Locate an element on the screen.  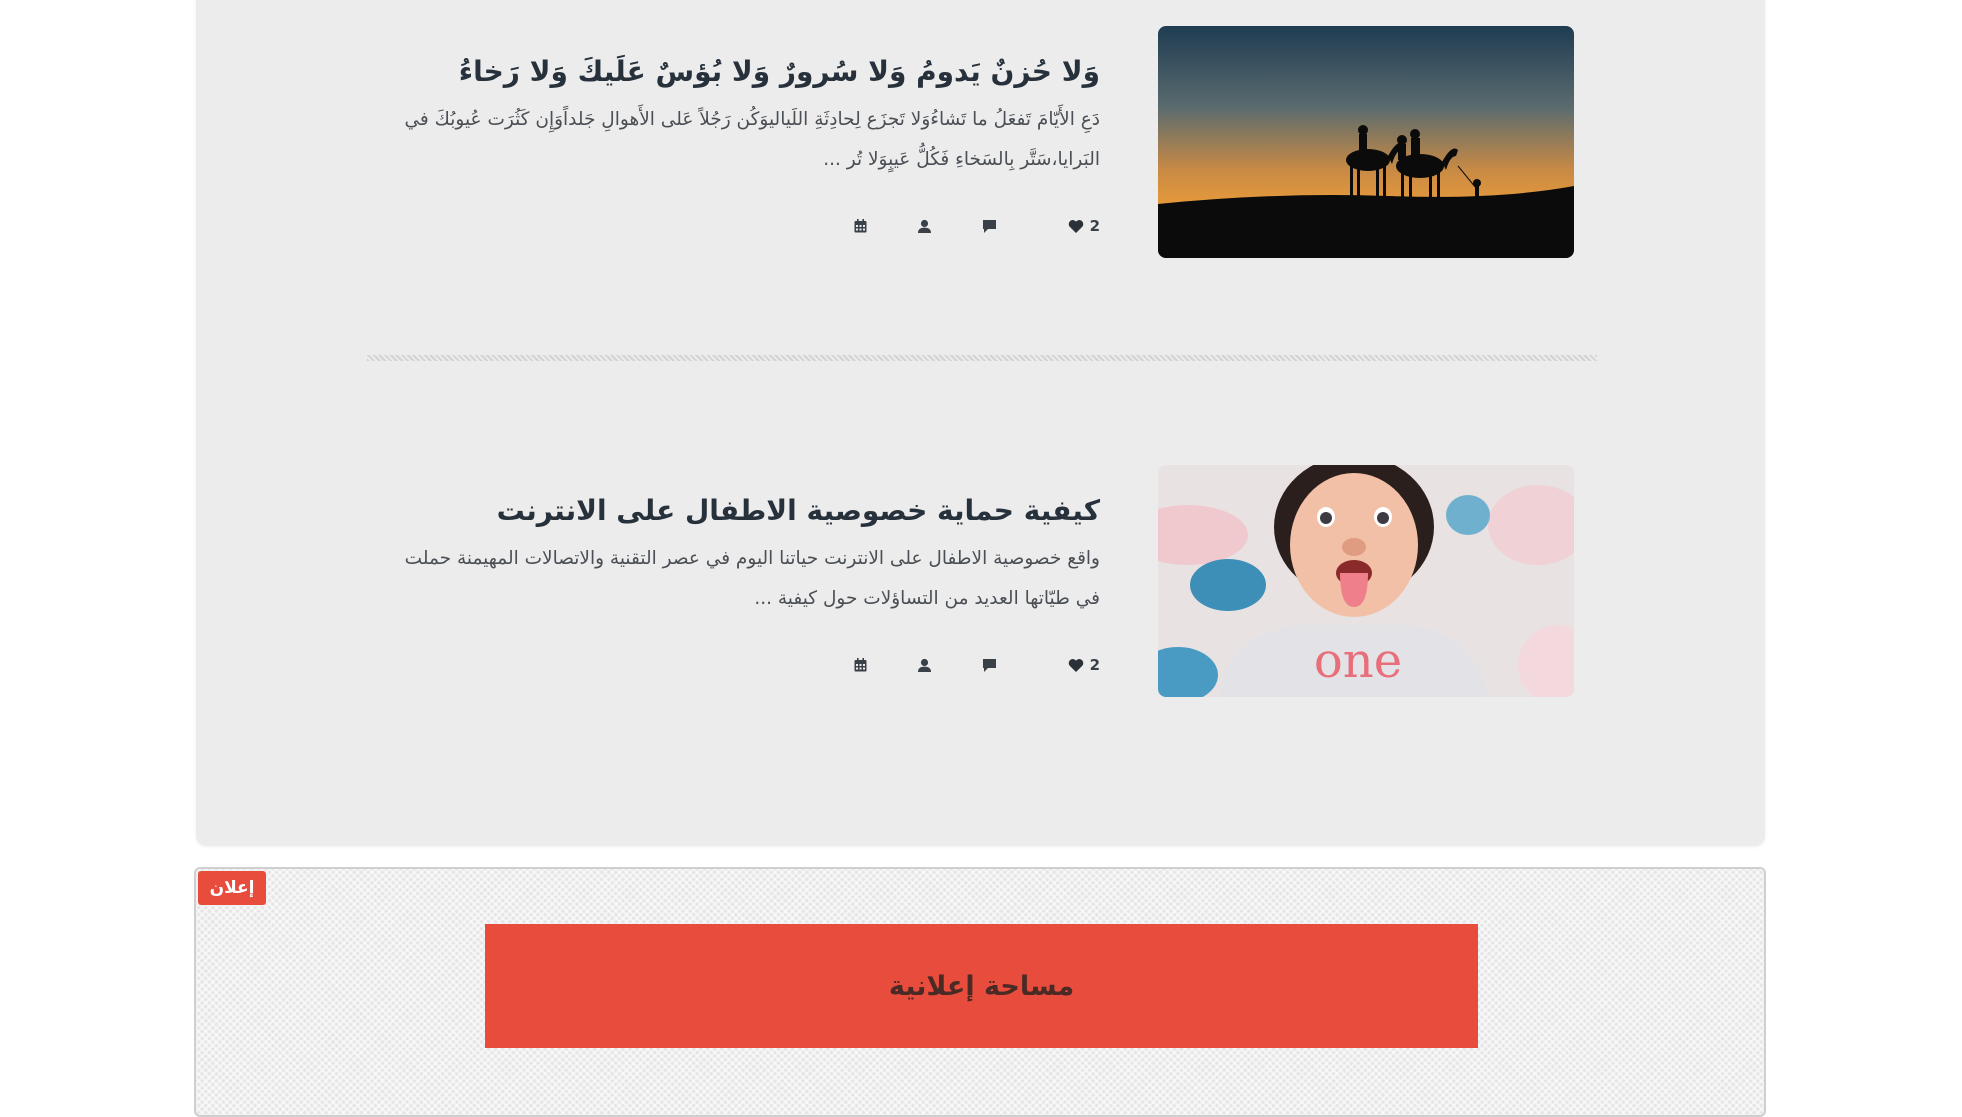
ad-badge: إعلان is located at coordinates (232, 888).